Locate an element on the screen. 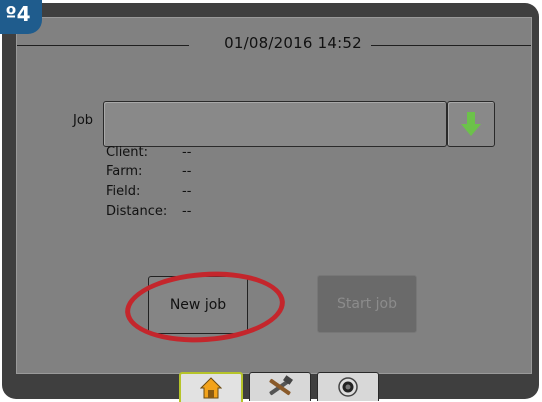 Image resolution: width=542 pixels, height=402 pixels. farm-value: -- is located at coordinates (187, 171).